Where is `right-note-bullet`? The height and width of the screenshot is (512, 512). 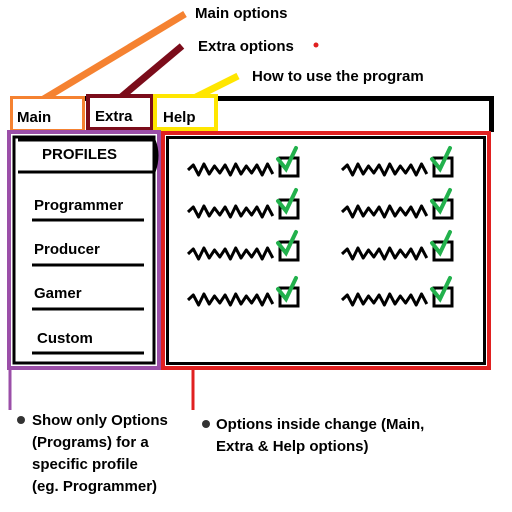 right-note-bullet is located at coordinates (206, 424).